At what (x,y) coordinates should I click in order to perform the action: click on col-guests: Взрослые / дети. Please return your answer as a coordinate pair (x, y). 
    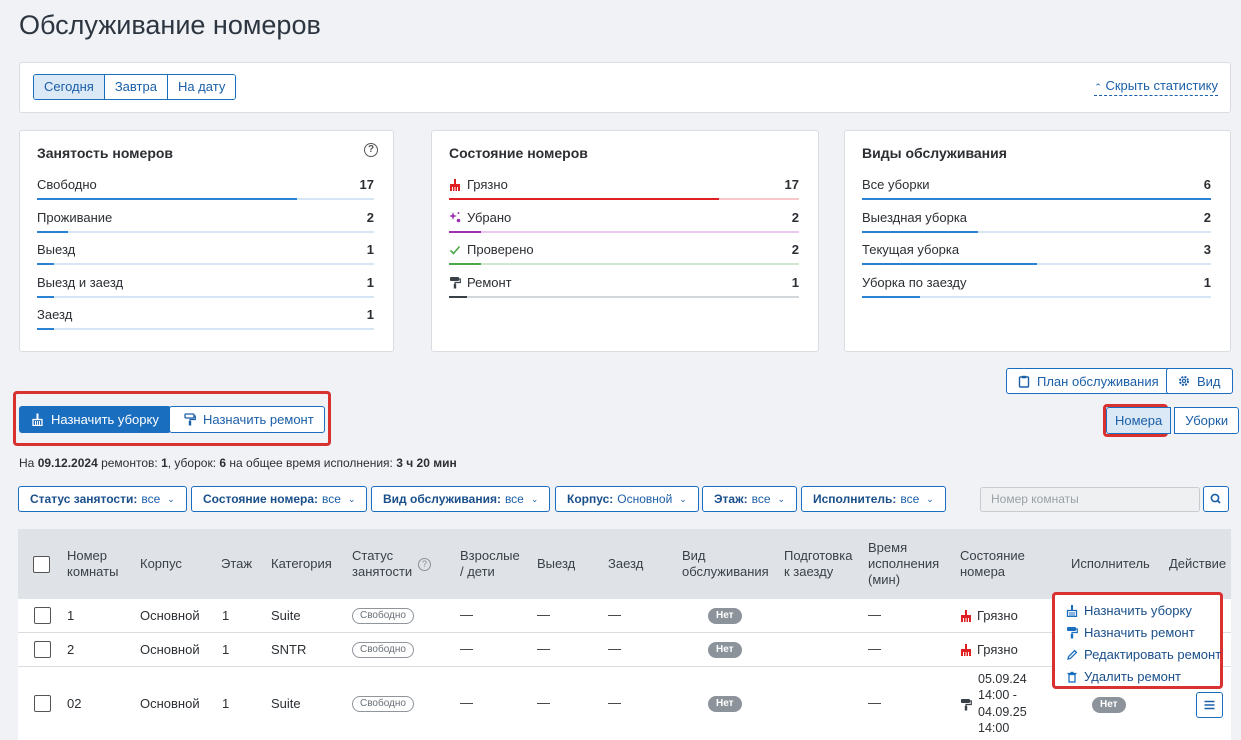
    Looking at the image, I should click on (490, 564).